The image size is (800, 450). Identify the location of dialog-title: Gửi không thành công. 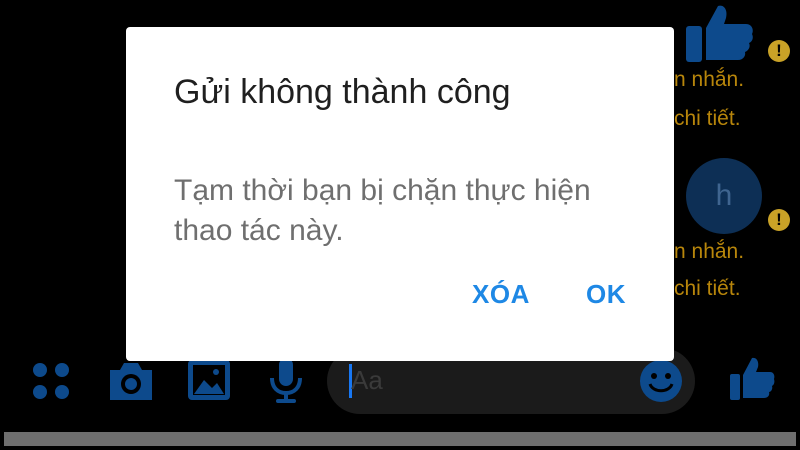
(342, 92).